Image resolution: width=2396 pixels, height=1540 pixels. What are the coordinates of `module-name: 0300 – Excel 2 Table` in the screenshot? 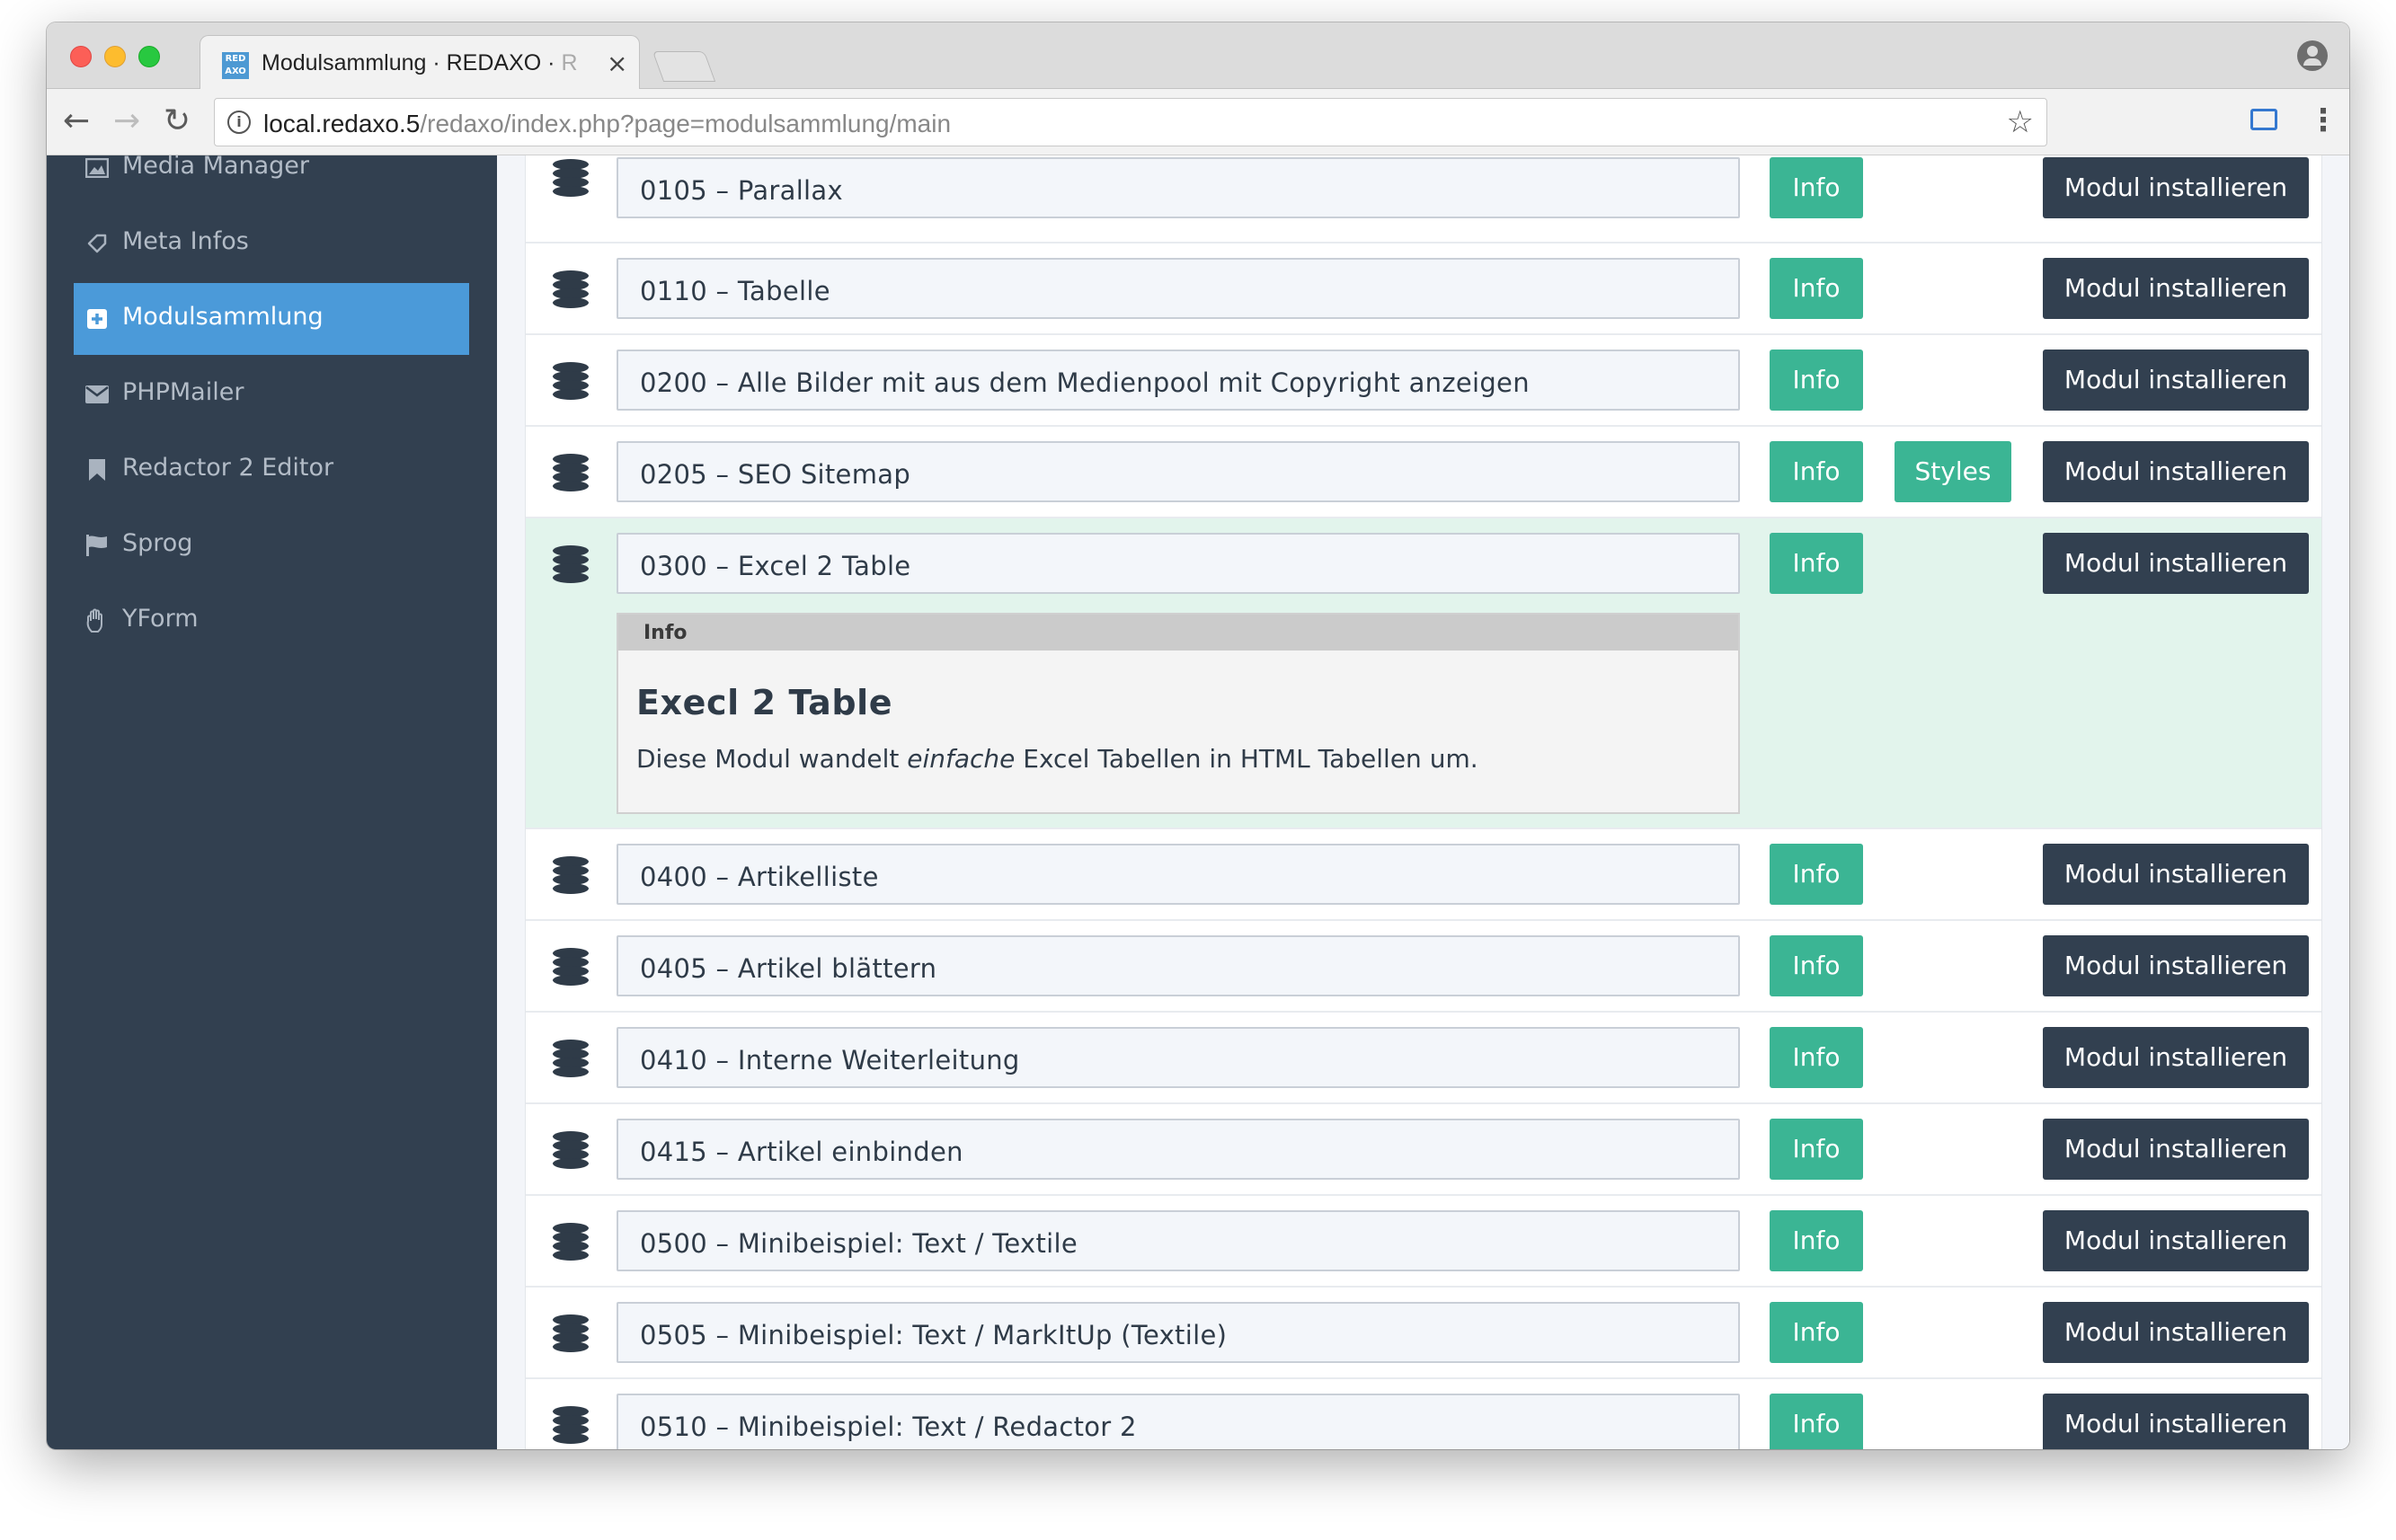 It's located at (775, 566).